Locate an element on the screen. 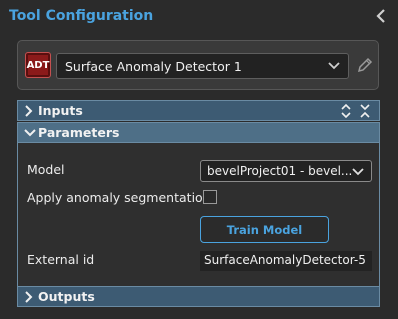 The height and width of the screenshot is (319, 398). pencil-icon is located at coordinates (365, 65).